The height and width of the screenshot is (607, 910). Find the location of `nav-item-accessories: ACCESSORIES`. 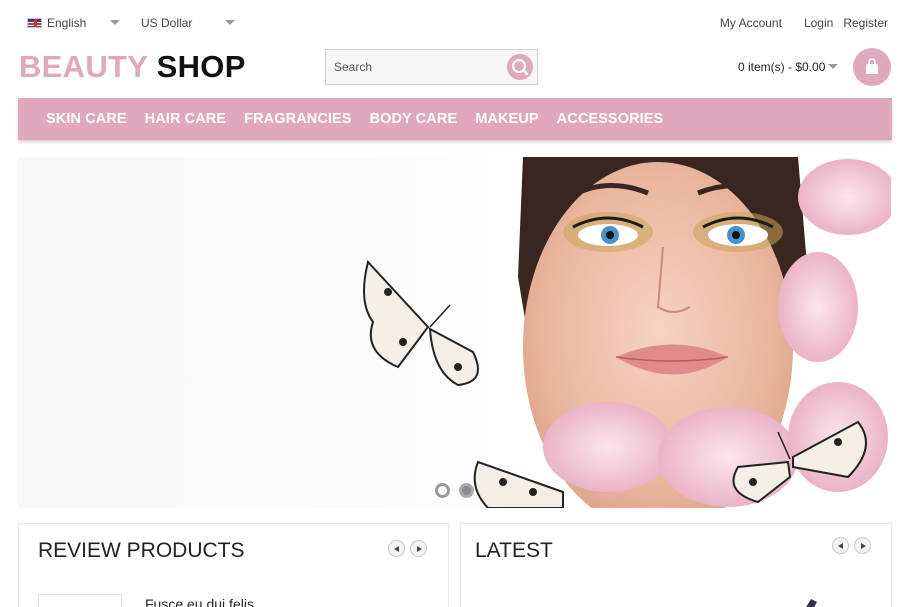

nav-item-accessories: ACCESSORIES is located at coordinates (610, 119).